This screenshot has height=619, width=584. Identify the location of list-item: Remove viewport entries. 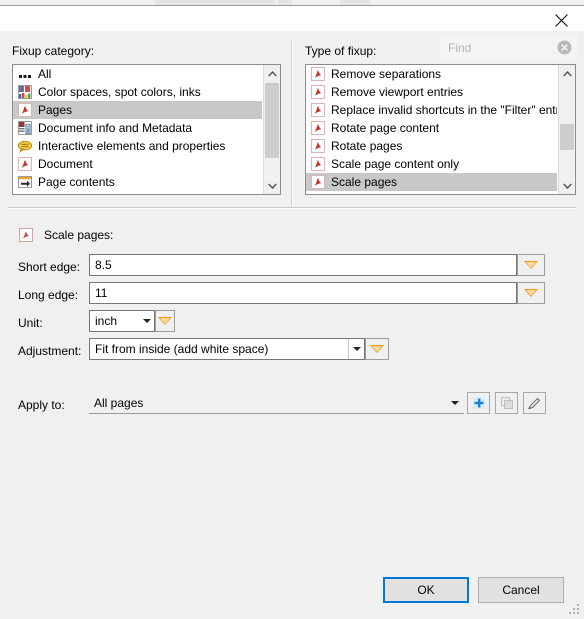
(431, 92).